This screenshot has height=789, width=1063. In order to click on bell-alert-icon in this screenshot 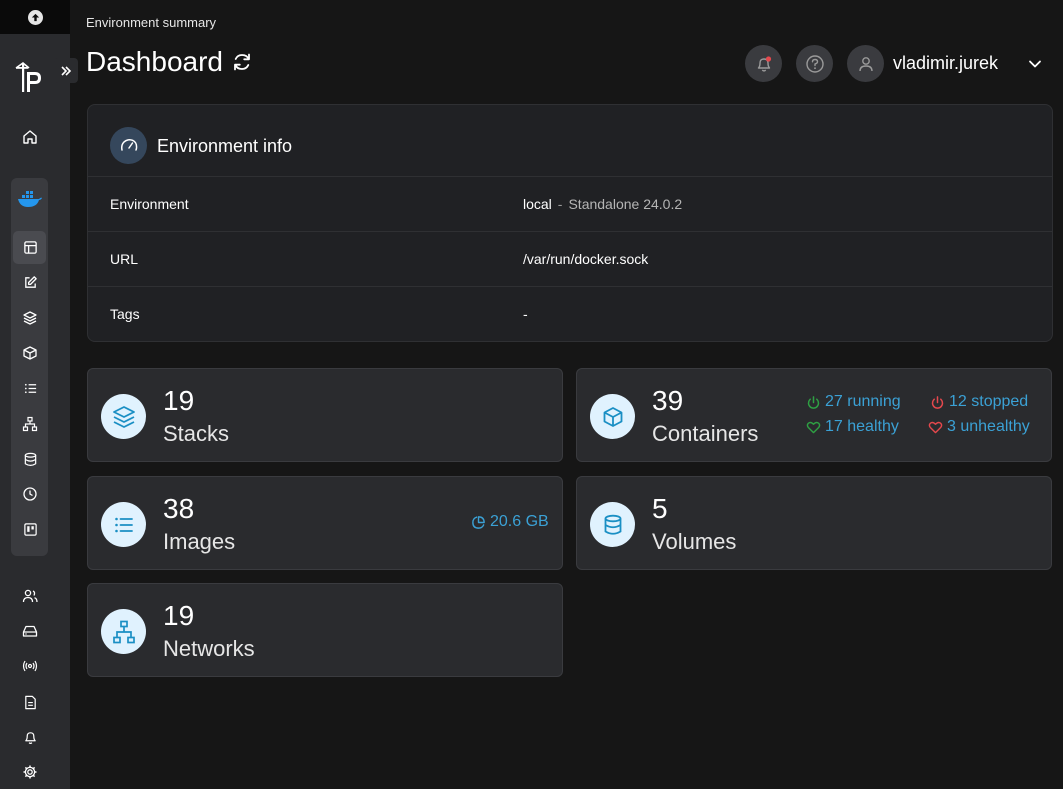, I will do `click(764, 63)`.